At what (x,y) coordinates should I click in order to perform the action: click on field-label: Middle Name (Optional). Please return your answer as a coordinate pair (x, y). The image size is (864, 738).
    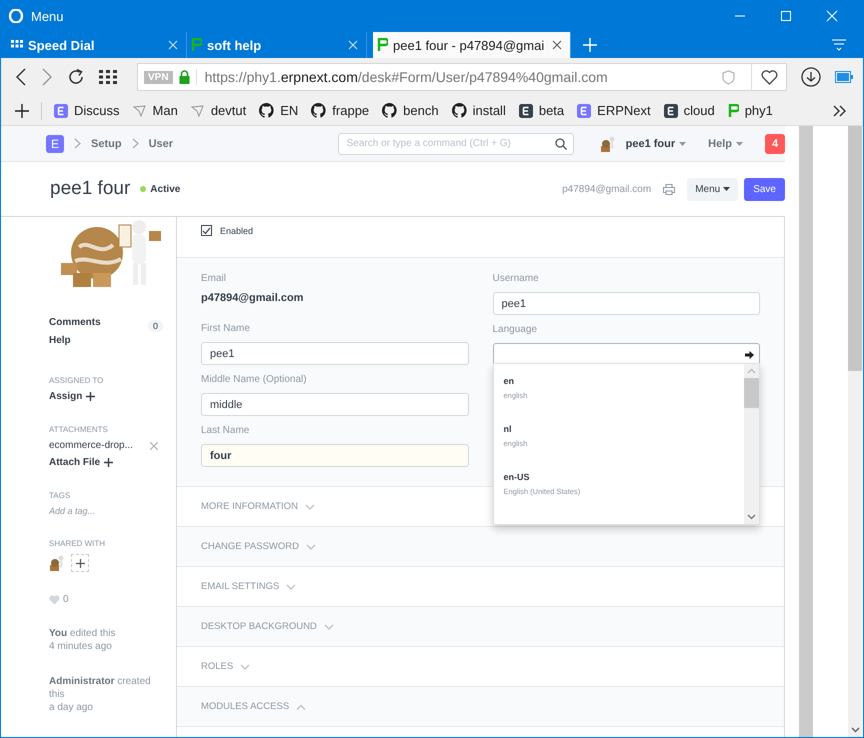
    Looking at the image, I should click on (254, 380).